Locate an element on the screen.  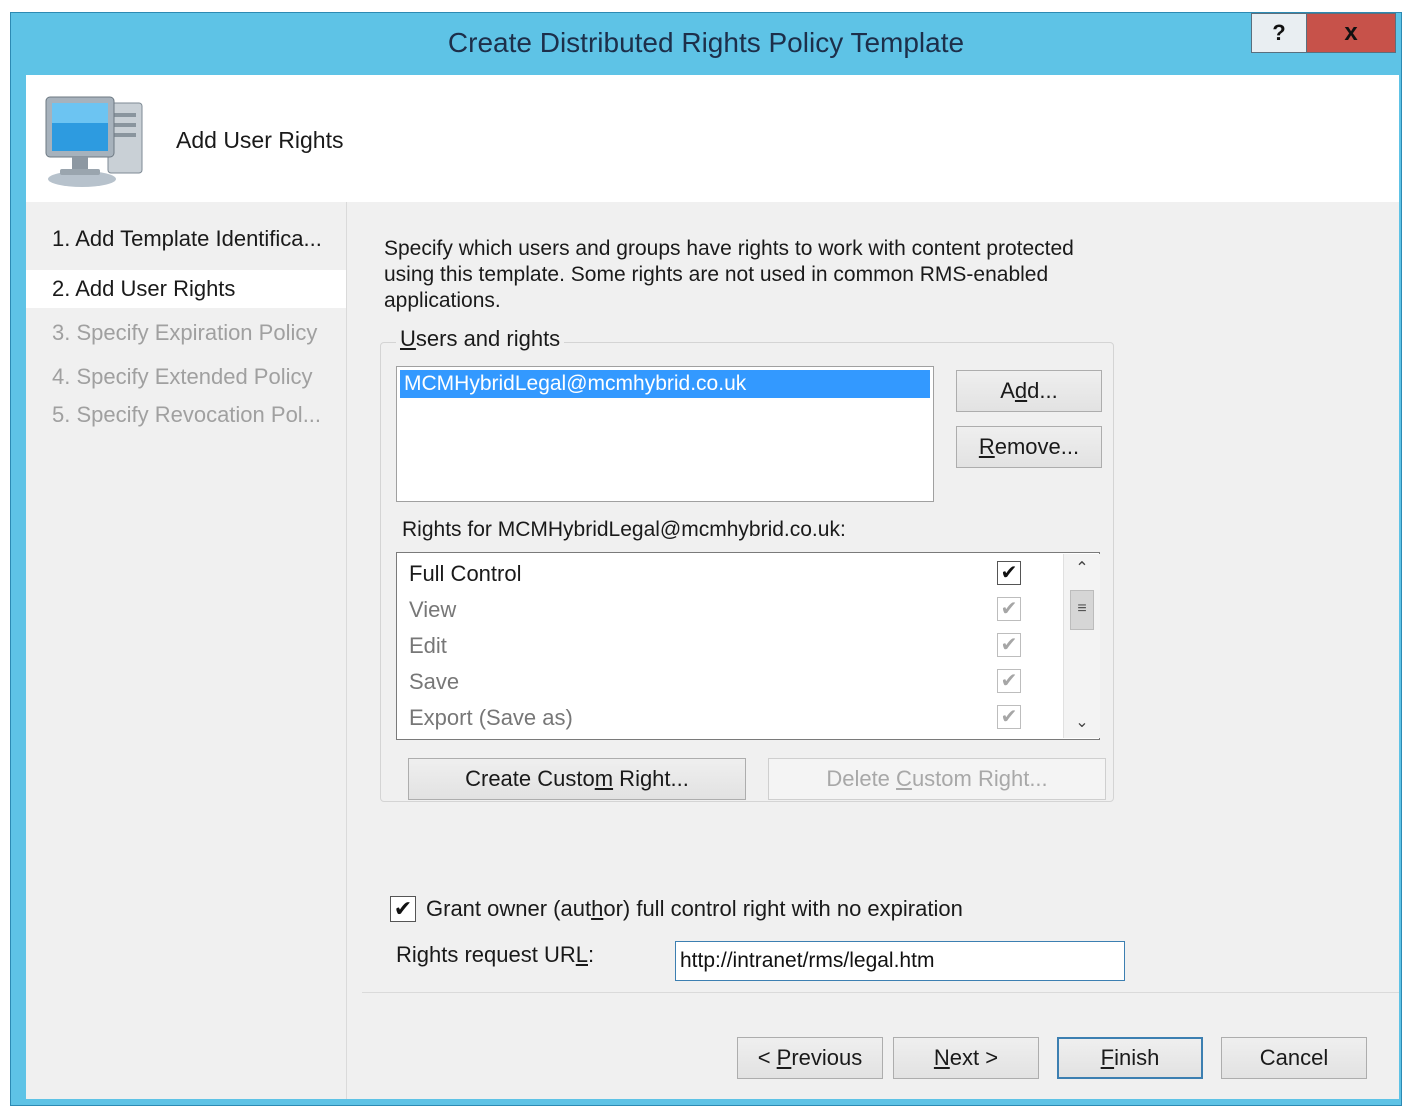
user-list-item: MCMHybridLegal@mcmhybrid.co.uk is located at coordinates (665, 384).